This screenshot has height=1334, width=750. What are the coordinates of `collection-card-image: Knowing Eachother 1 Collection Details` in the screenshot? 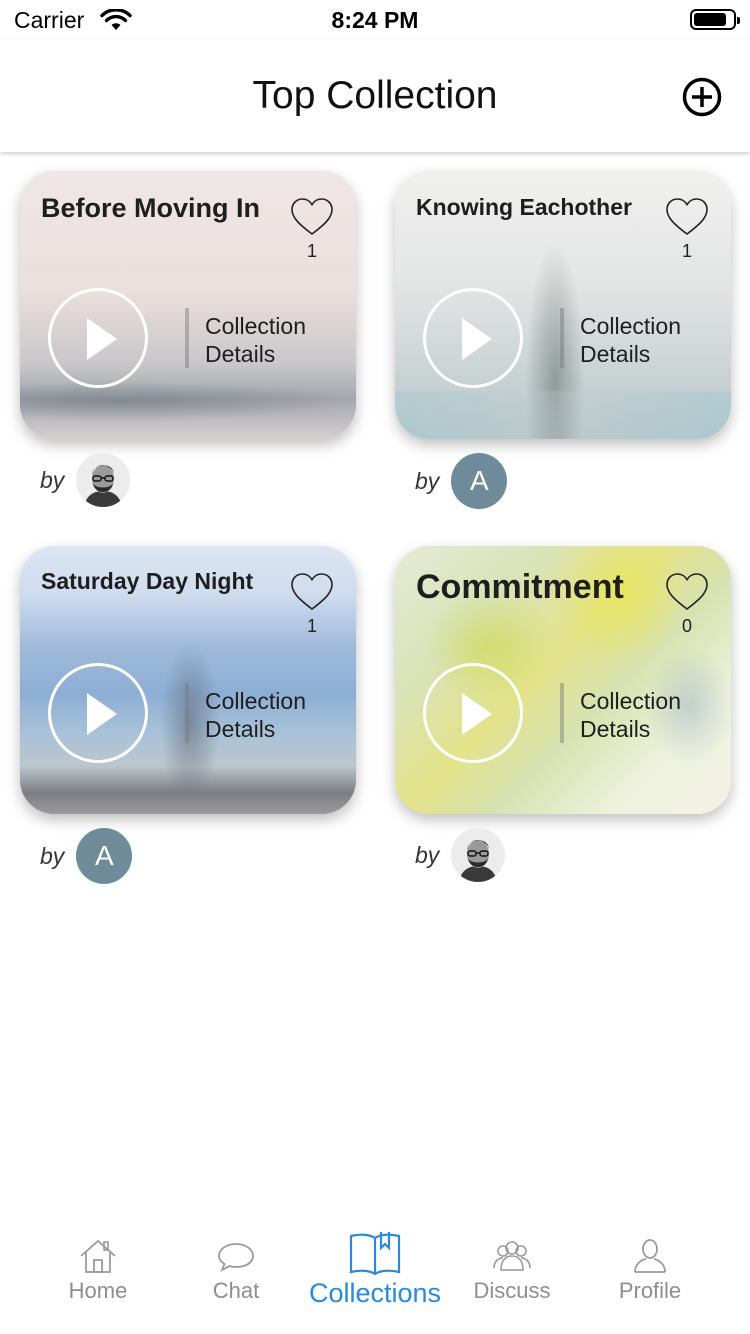 It's located at (563, 305).